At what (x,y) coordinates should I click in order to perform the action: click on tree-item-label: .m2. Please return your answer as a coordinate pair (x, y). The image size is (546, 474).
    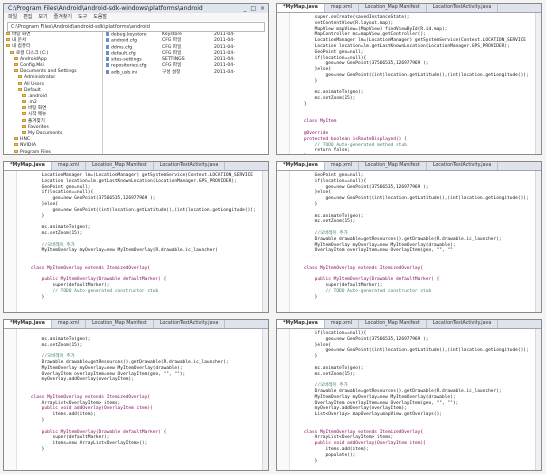
    Looking at the image, I should click on (32, 103).